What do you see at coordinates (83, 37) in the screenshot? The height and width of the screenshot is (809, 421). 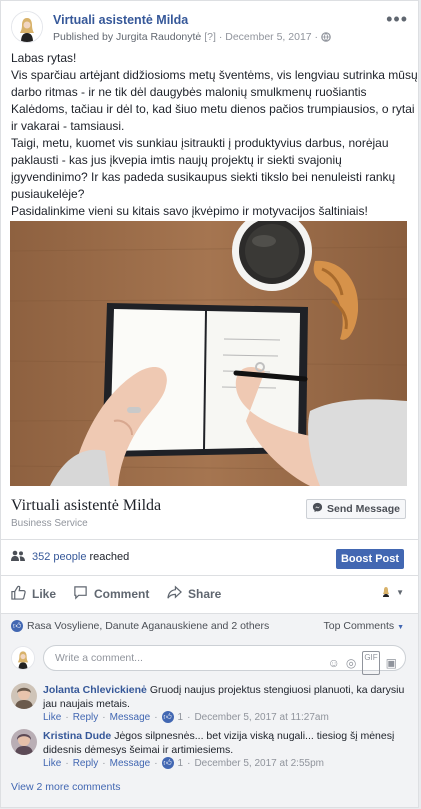 I see `published-by-label: Published by` at bounding box center [83, 37].